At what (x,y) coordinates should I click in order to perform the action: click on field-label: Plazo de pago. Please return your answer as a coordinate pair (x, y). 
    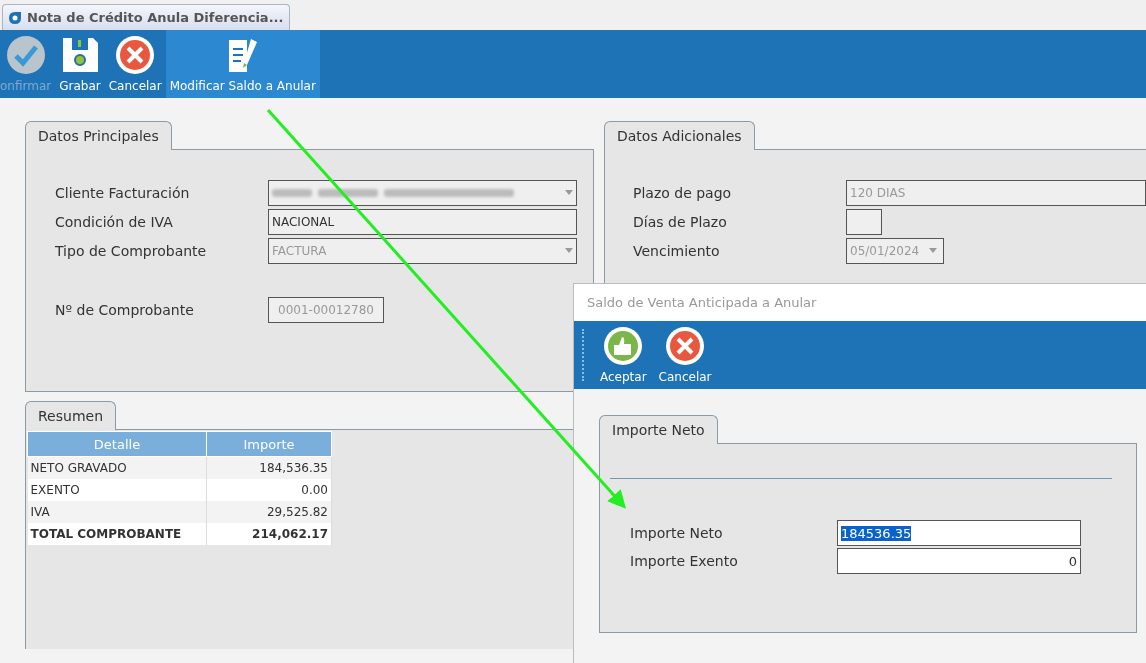
    Looking at the image, I should click on (683, 192).